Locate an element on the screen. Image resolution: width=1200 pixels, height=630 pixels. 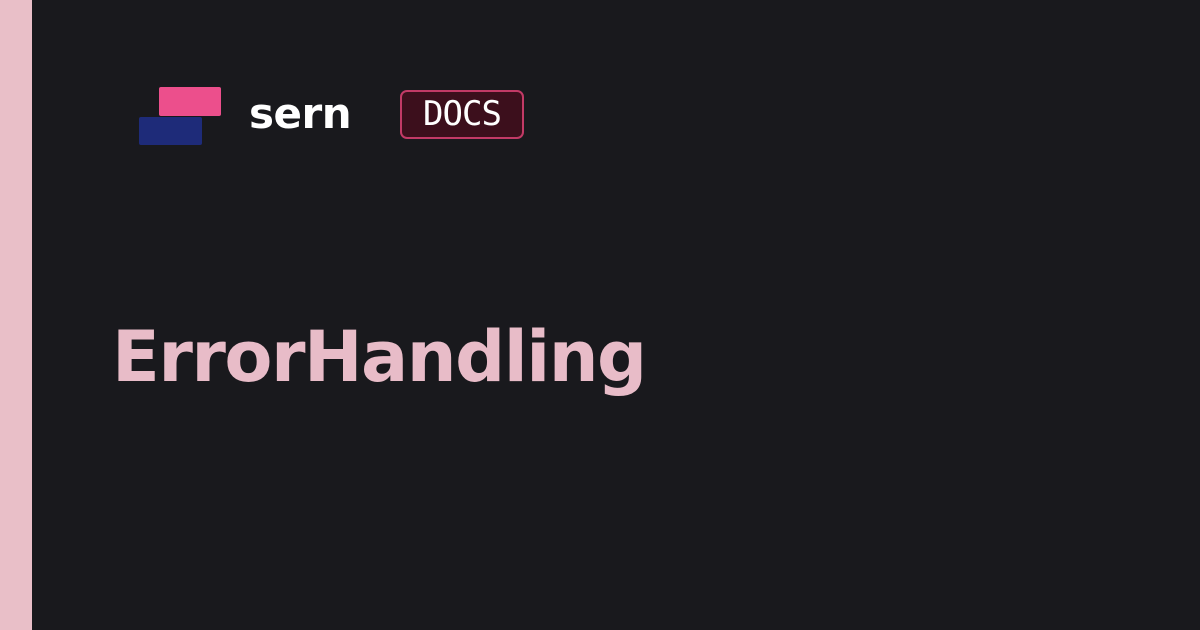
docs-badge: DOCS is located at coordinates (462, 114).